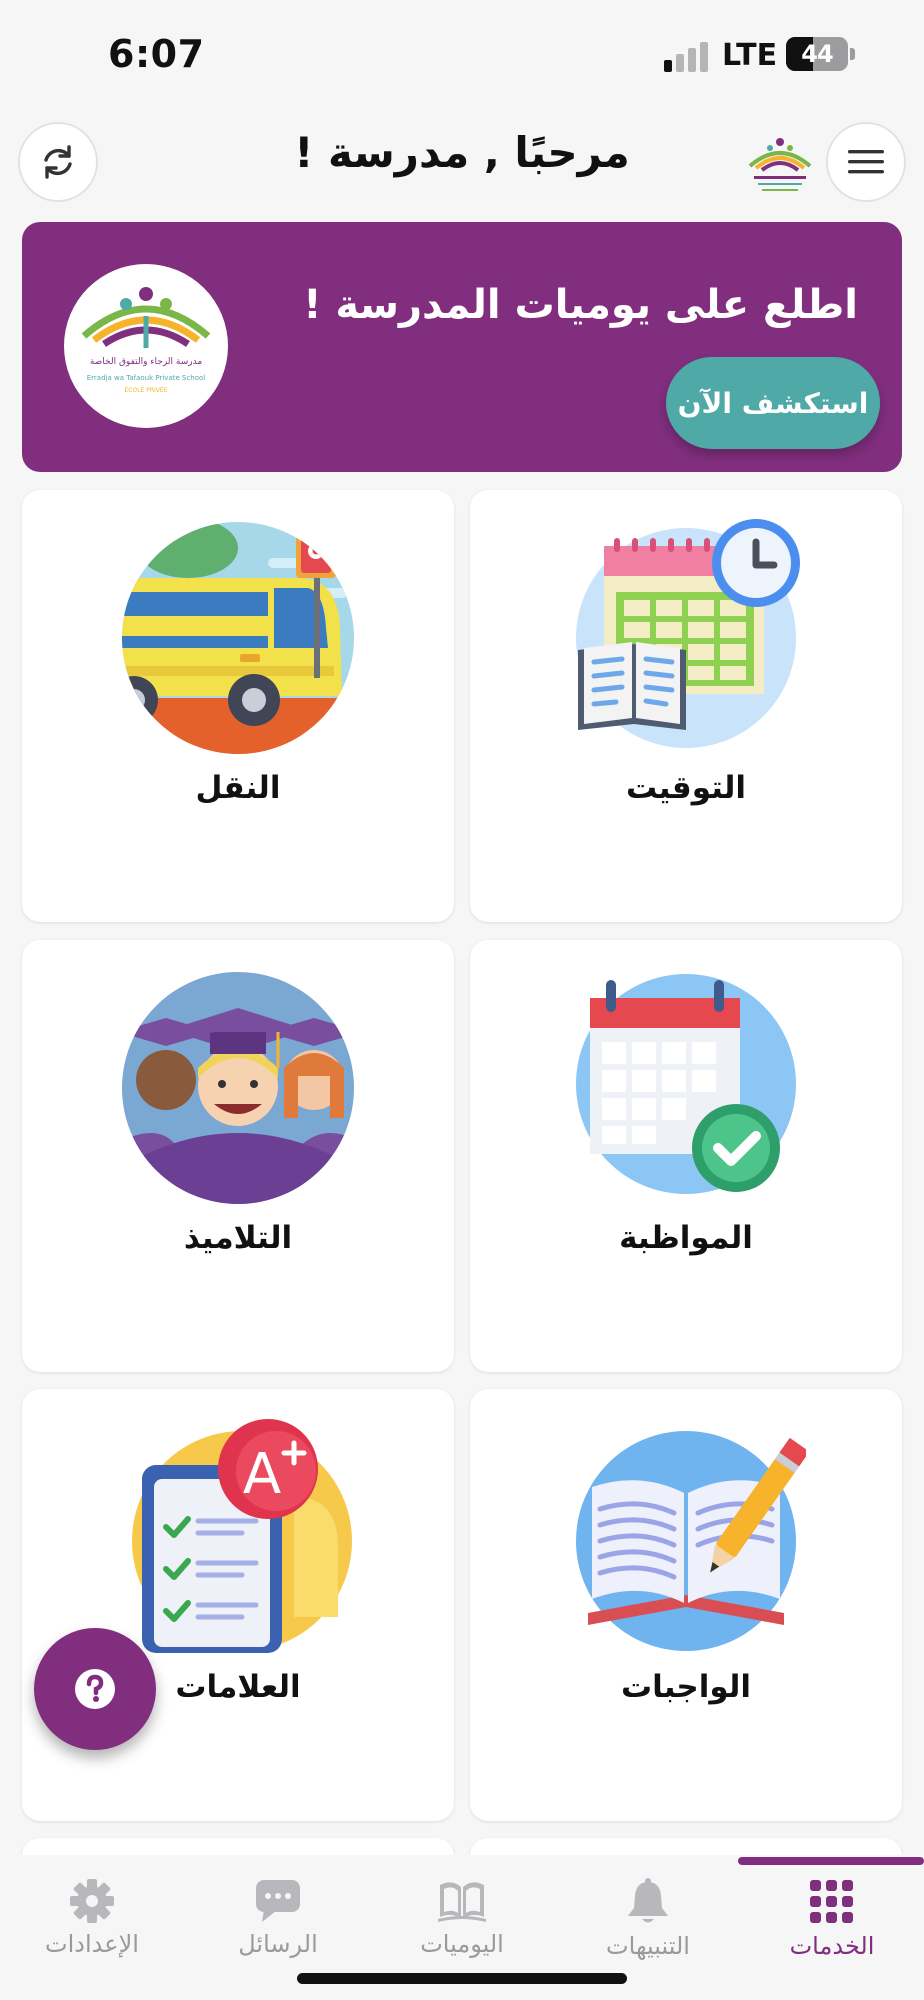  Describe the element at coordinates (686, 1687) in the screenshot. I see `service-label: الواجبات` at that location.